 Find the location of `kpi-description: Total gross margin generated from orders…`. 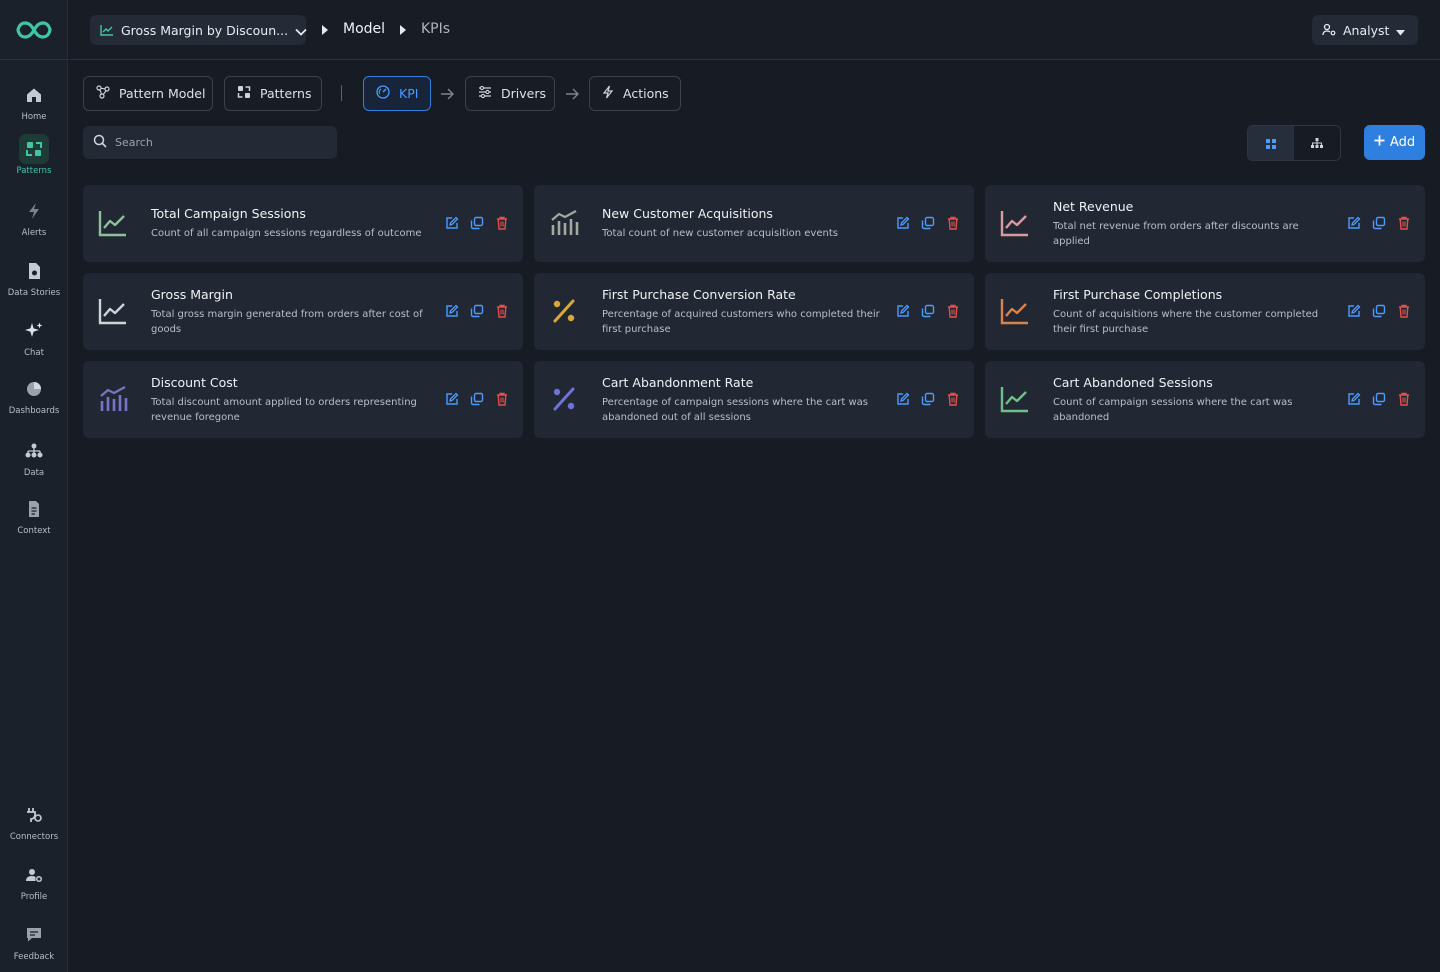

kpi-description: Total gross margin generated from orders… is located at coordinates (287, 321).